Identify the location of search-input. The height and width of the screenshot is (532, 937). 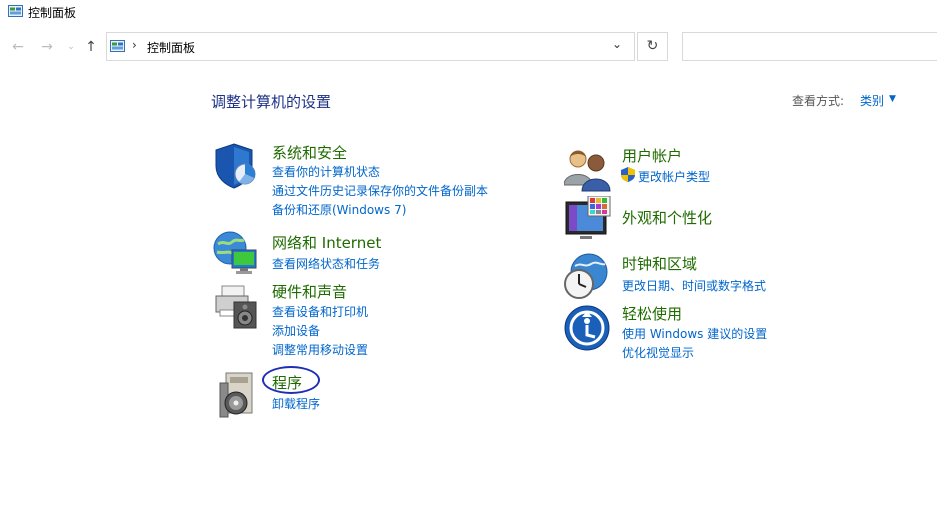
(809, 46).